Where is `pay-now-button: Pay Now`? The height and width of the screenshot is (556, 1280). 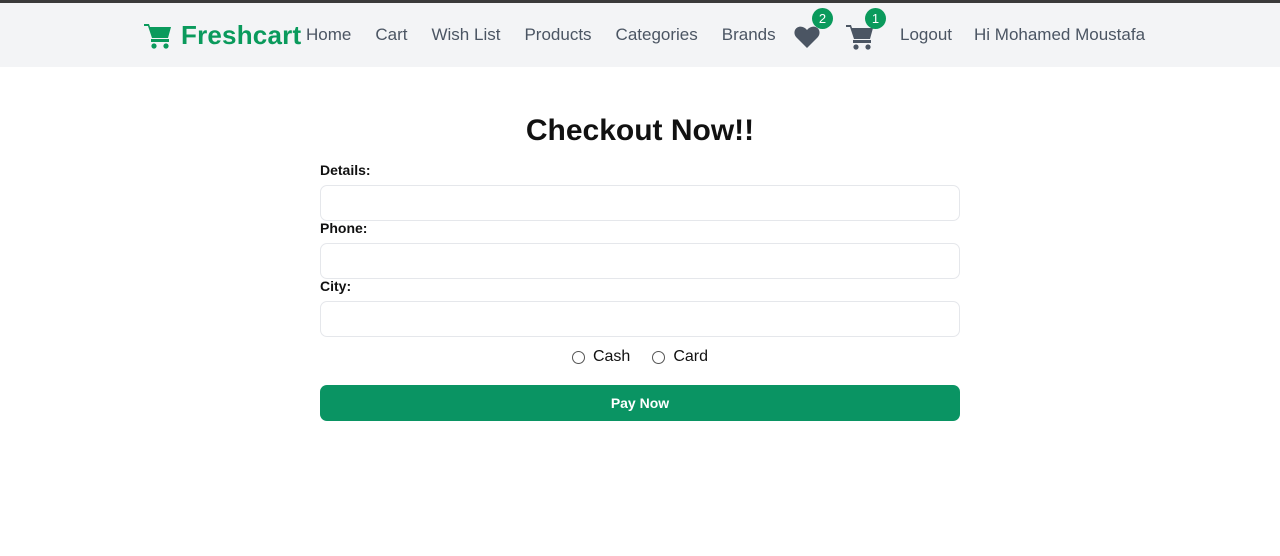 pay-now-button: Pay Now is located at coordinates (640, 403).